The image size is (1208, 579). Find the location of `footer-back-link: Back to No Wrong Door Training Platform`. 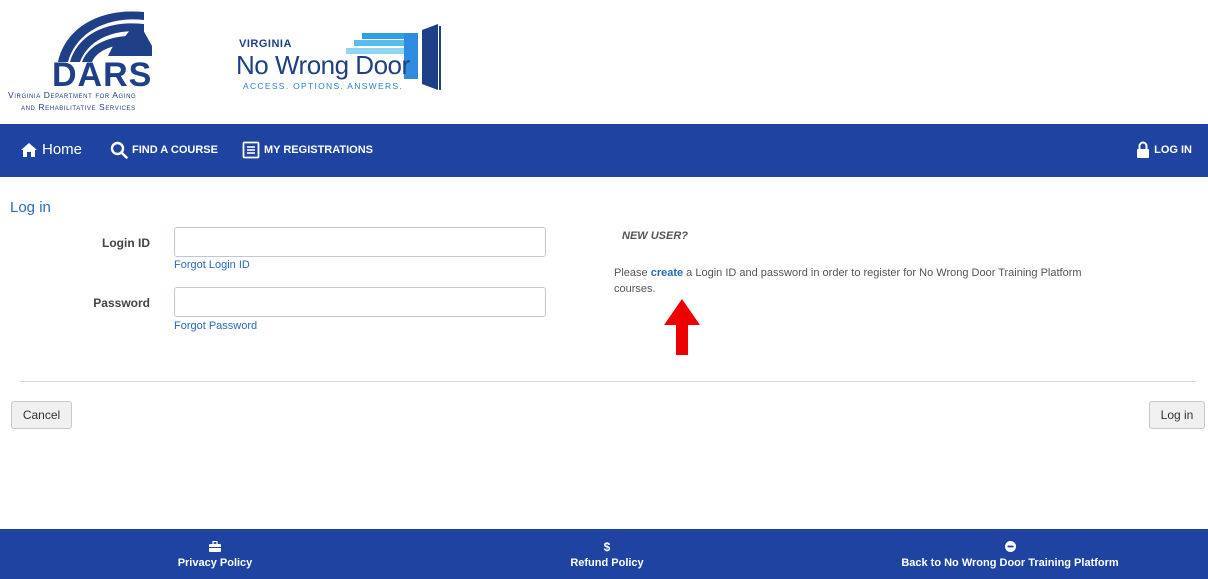

footer-back-link: Back to No Wrong Door Training Platform is located at coordinates (1010, 554).